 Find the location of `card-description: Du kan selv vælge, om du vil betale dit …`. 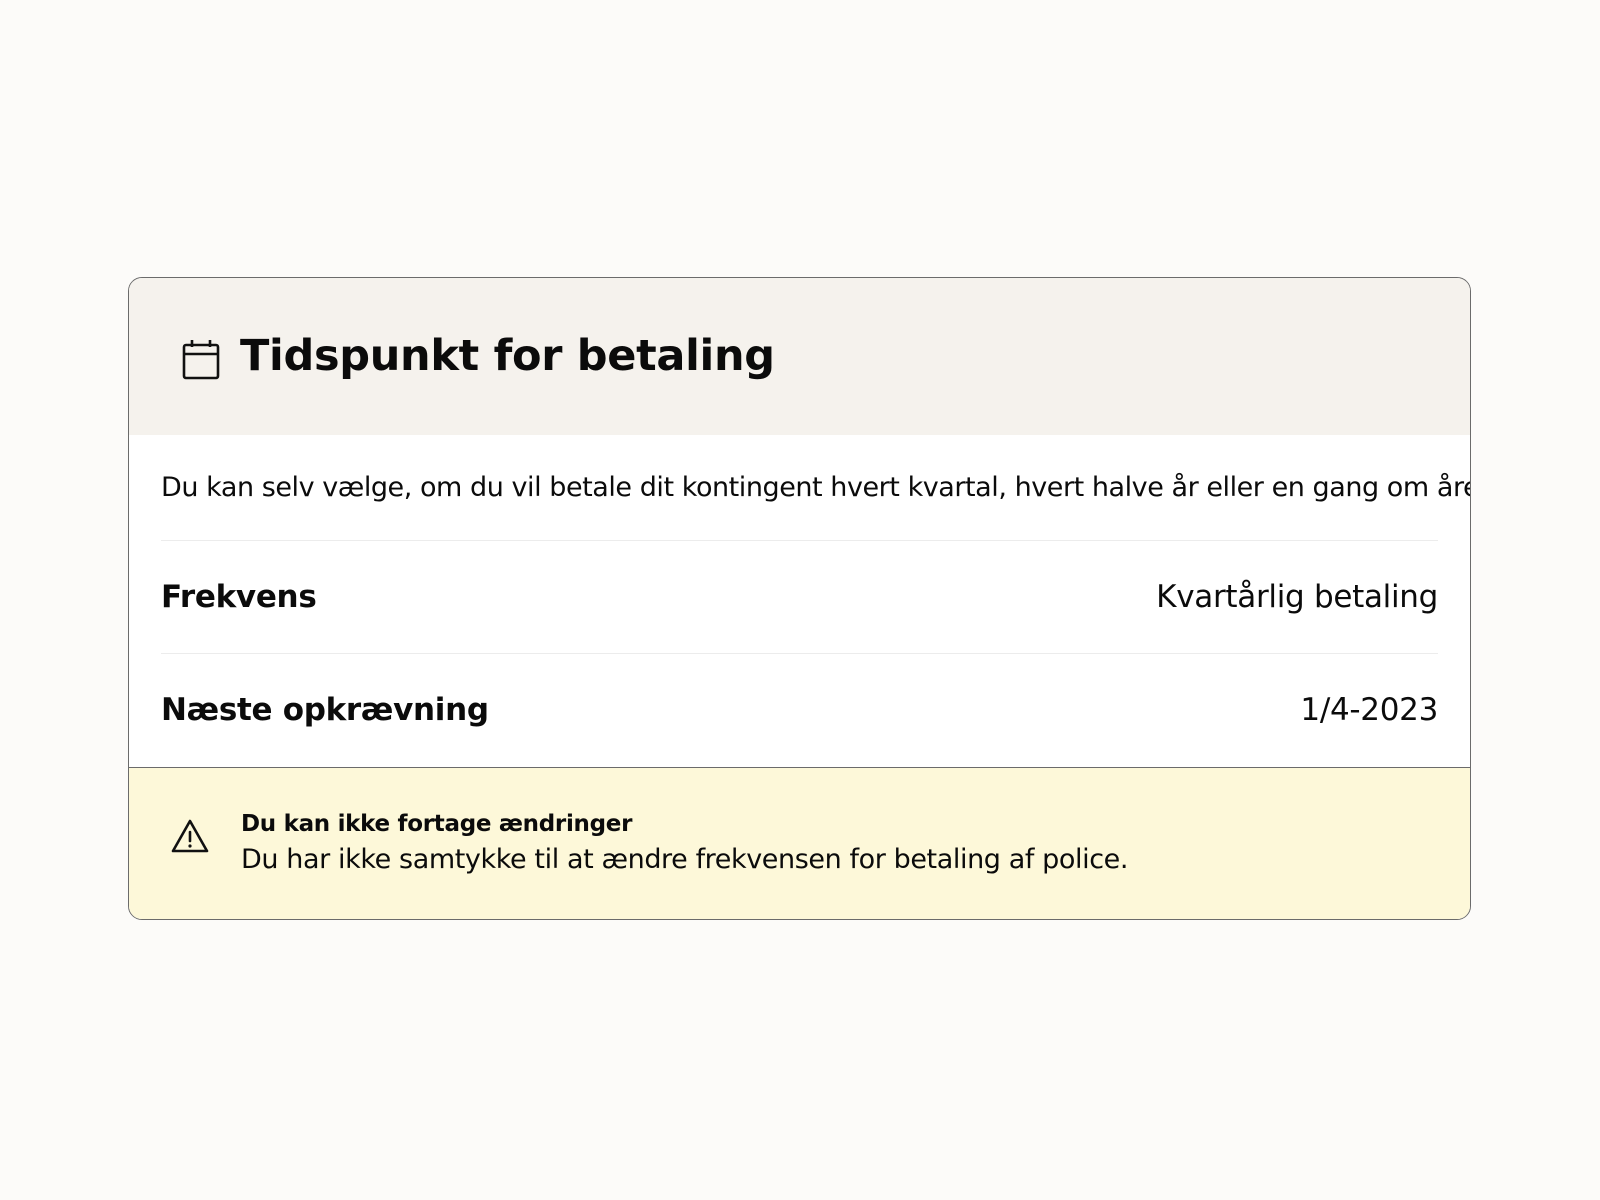

card-description: Du kan selv vælge, om du vil betale dit … is located at coordinates (815, 488).